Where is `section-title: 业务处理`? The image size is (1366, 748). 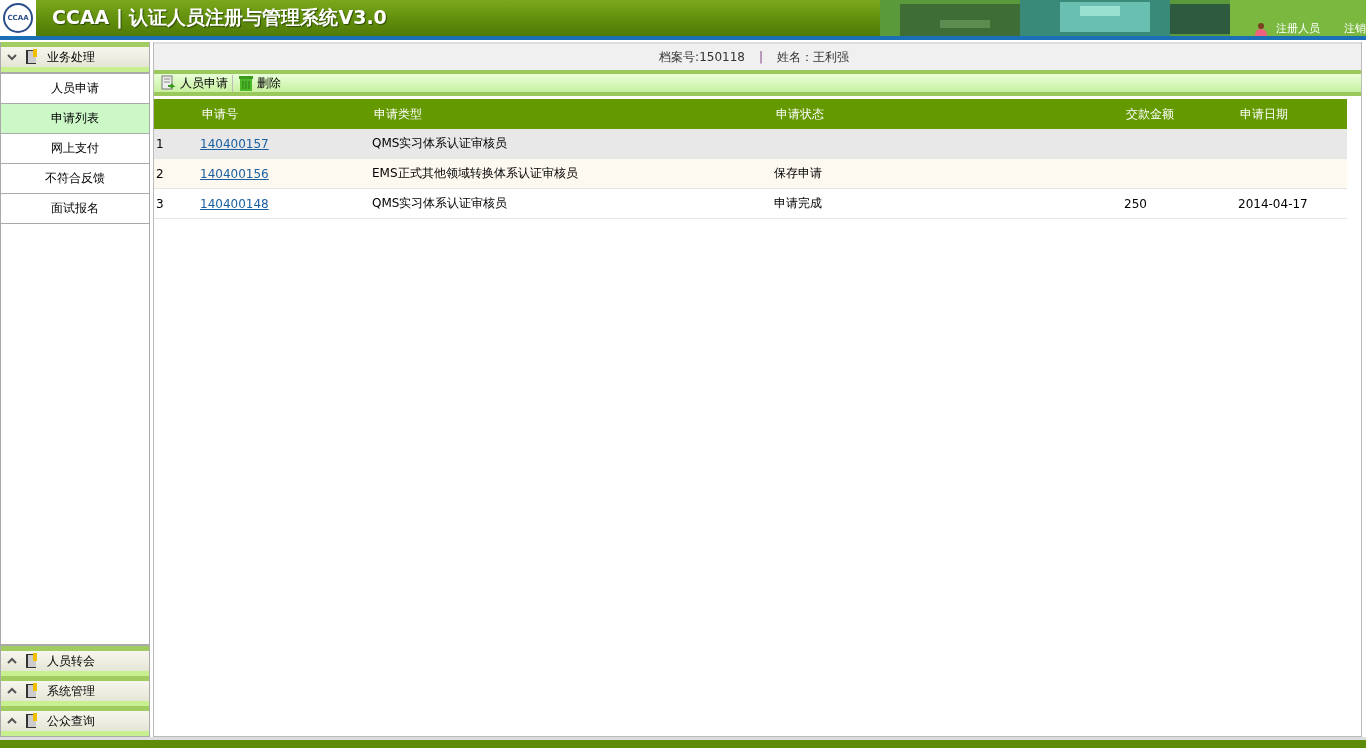
section-title: 业务处理 is located at coordinates (71, 57).